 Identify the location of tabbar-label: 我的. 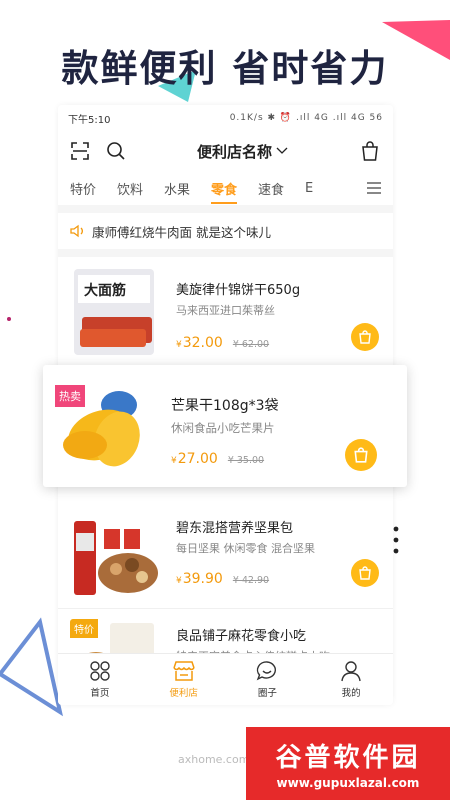
(351, 693).